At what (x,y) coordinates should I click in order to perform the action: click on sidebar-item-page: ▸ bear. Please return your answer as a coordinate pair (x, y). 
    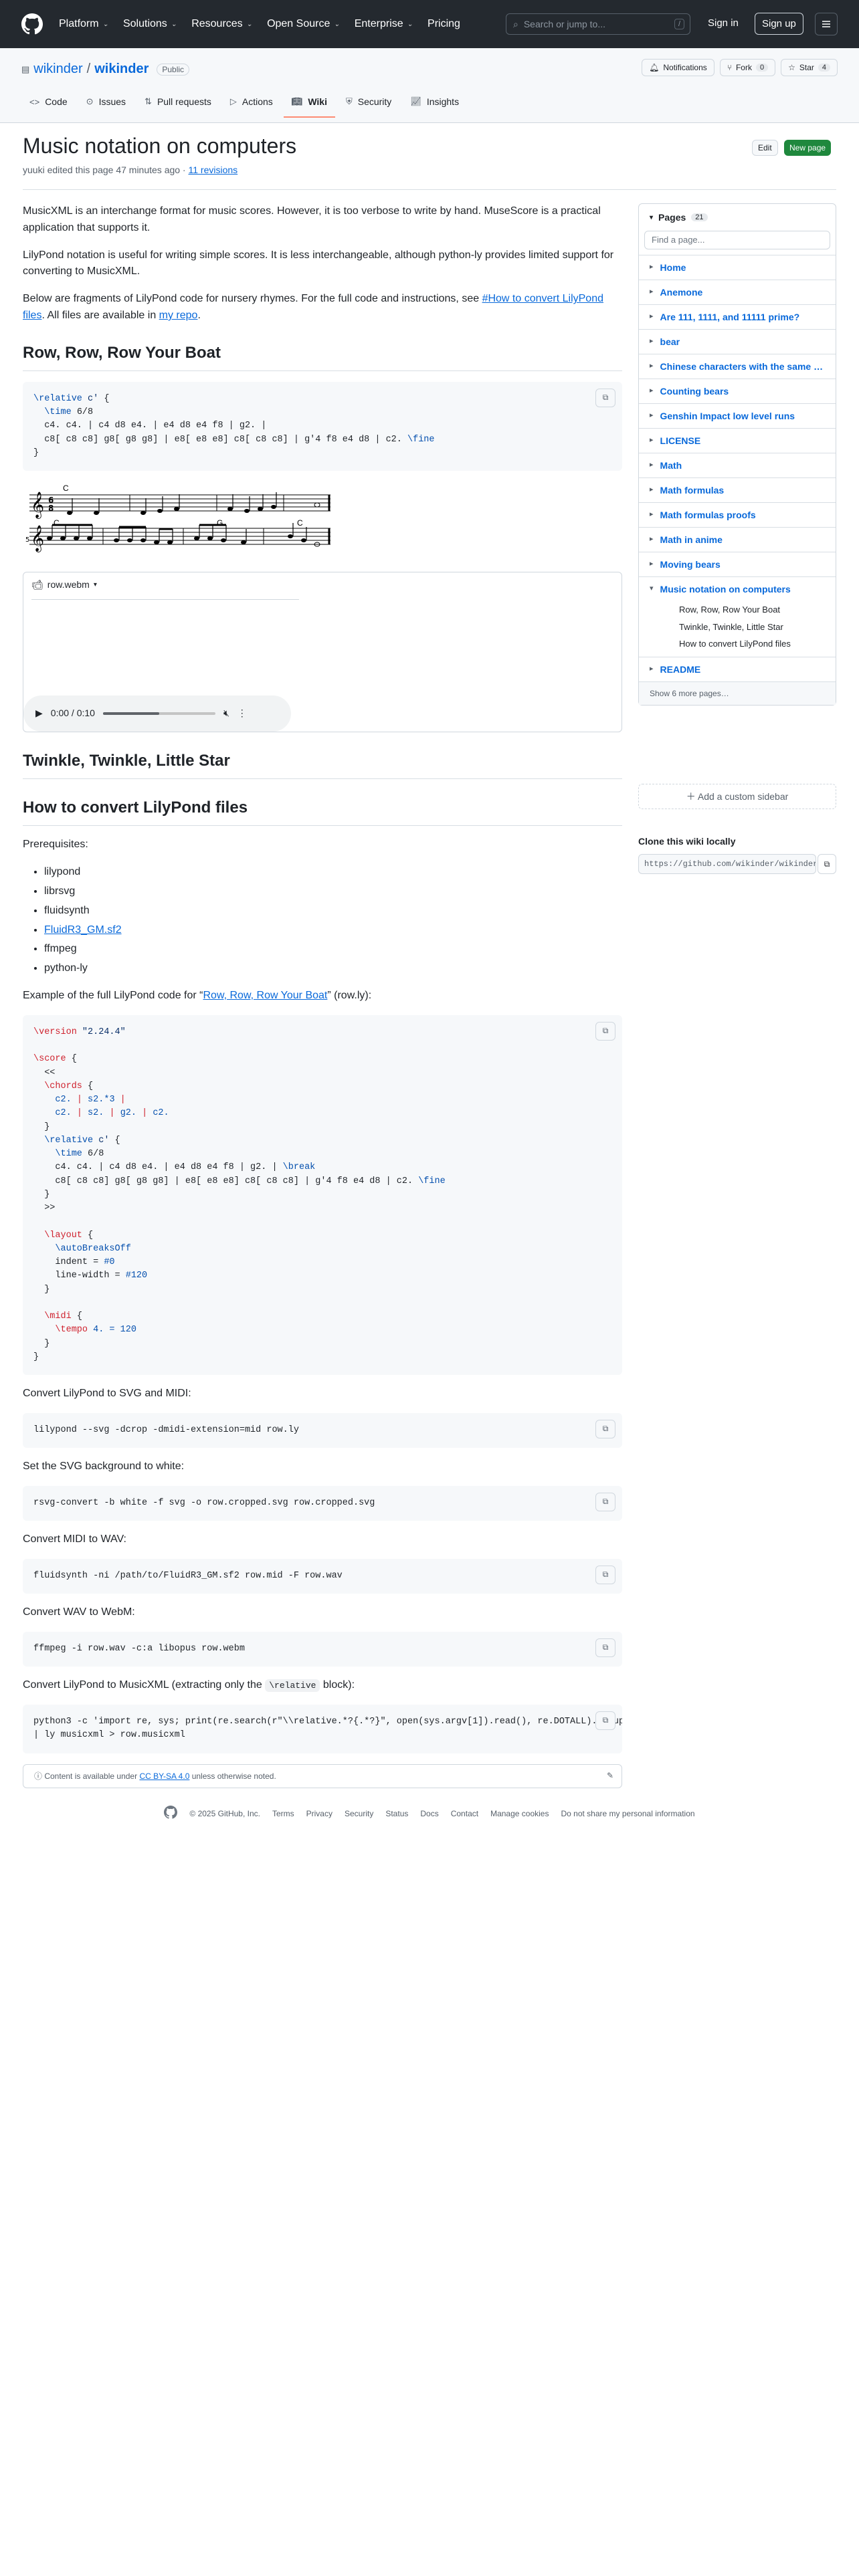
    Looking at the image, I should click on (737, 341).